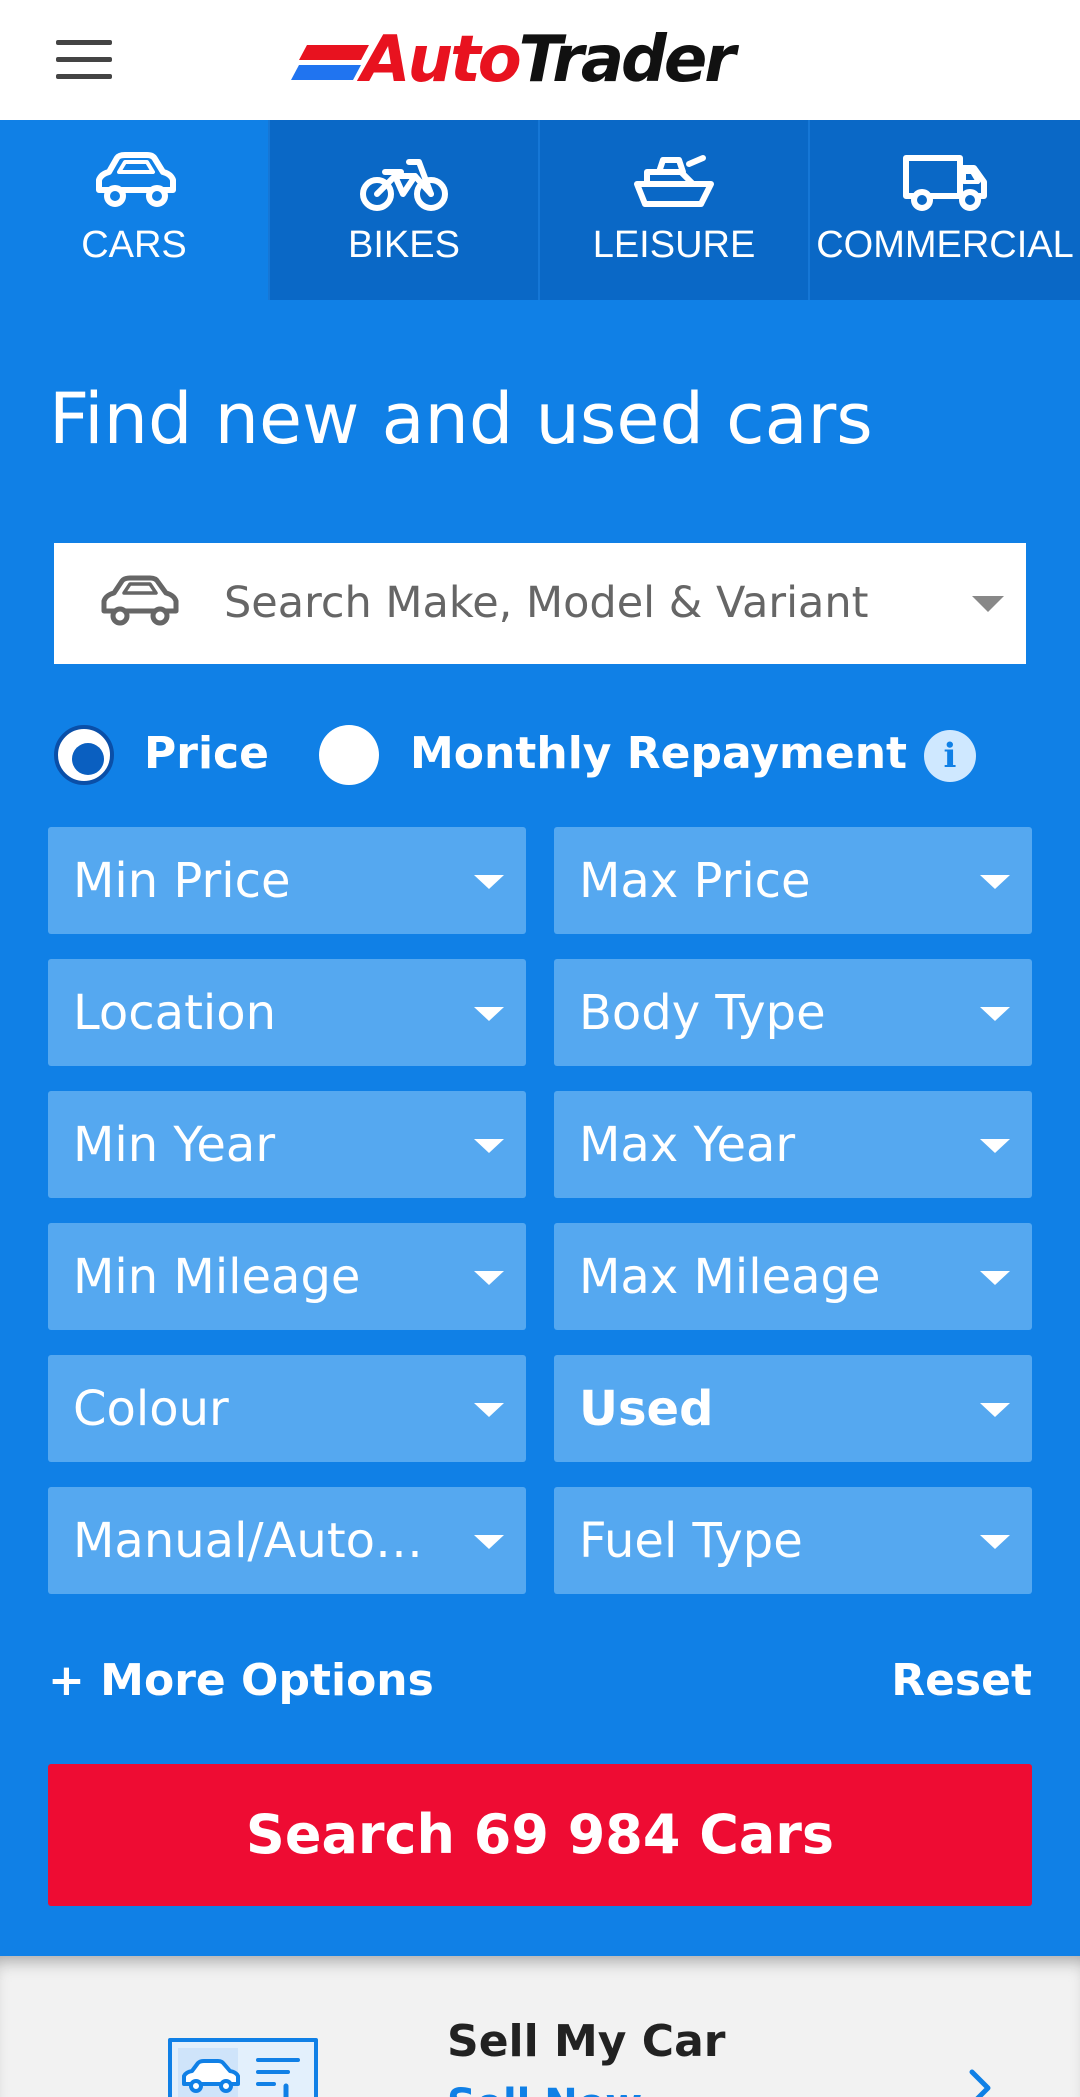 This screenshot has width=1080, height=2097. I want to click on hamburger-menu-icon, so click(84, 60).